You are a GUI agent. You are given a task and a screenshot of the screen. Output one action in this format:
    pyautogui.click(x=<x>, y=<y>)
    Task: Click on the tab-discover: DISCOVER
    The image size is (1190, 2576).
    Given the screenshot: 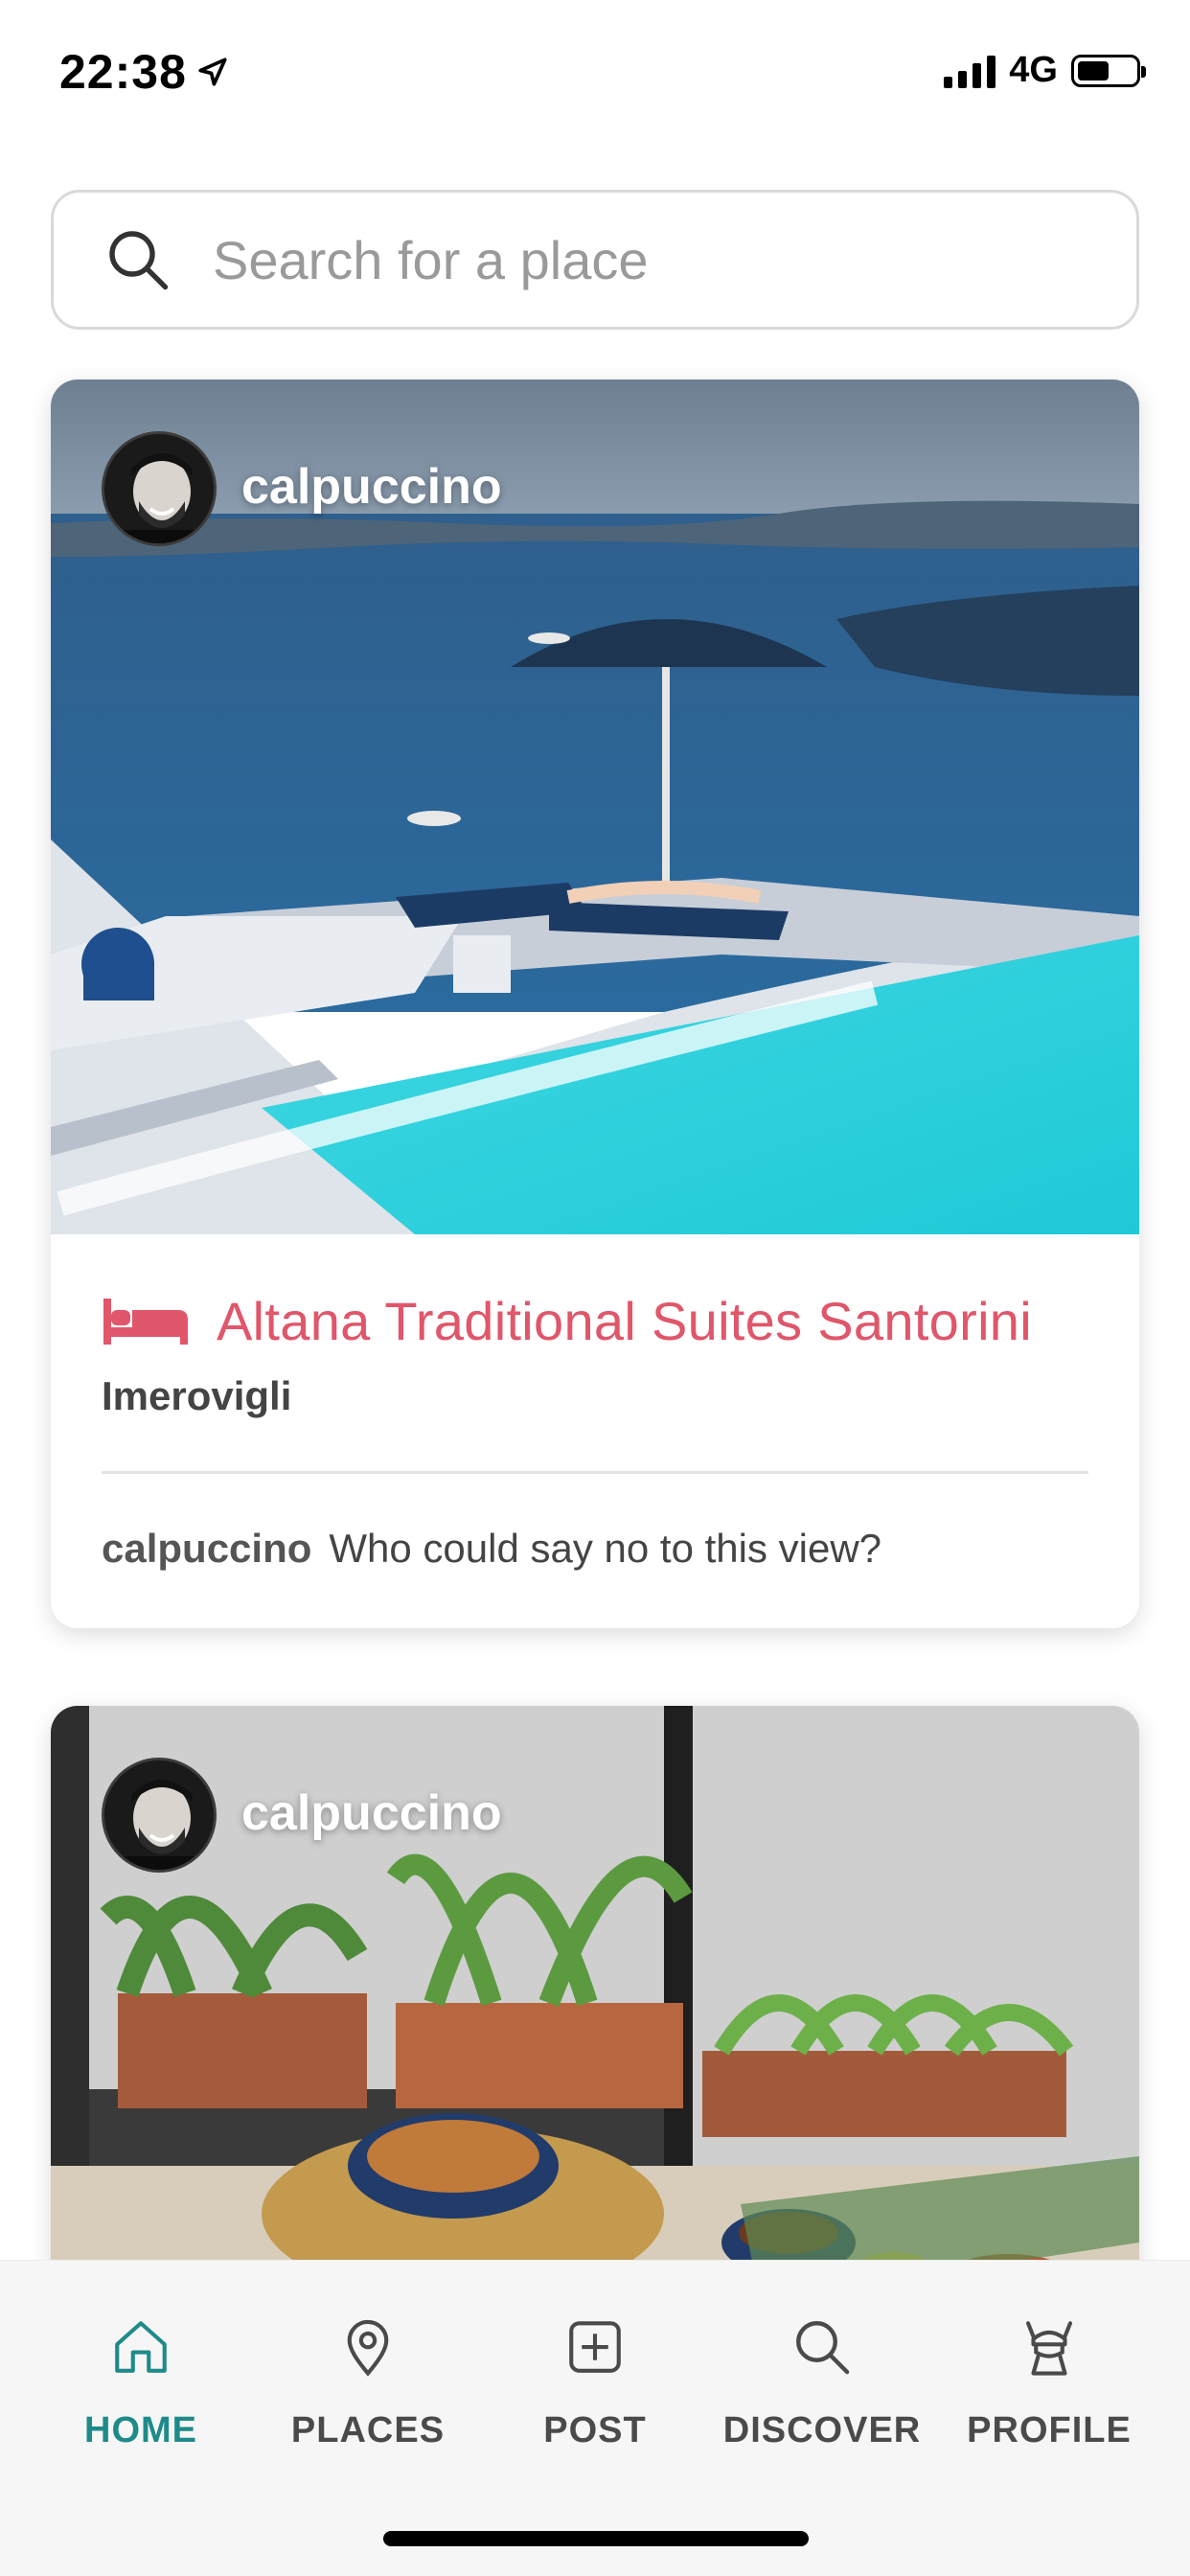 What is the action you would take?
    pyautogui.click(x=822, y=2380)
    